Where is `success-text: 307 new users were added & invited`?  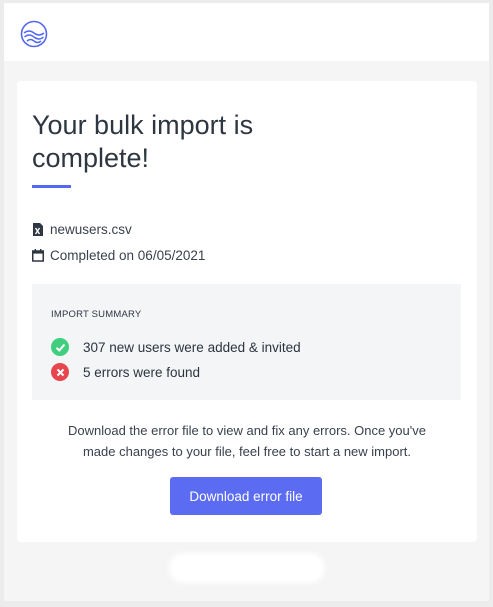 success-text: 307 new users were added & invited is located at coordinates (192, 347).